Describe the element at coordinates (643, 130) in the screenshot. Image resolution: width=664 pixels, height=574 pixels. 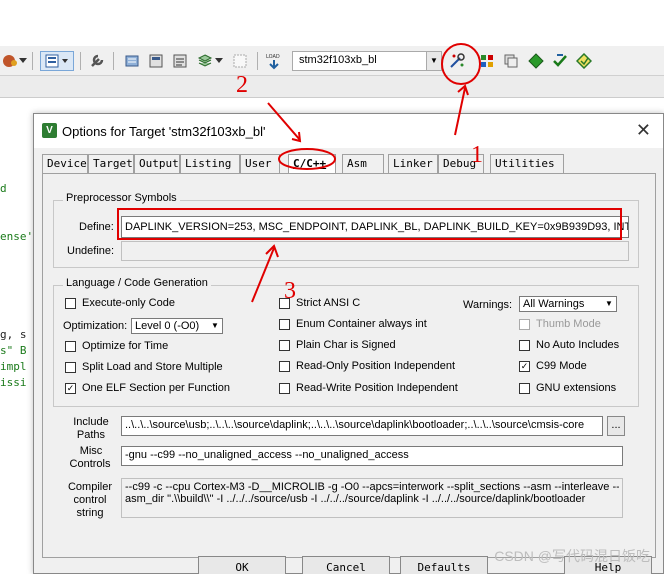
I see `close-button: ✕` at that location.